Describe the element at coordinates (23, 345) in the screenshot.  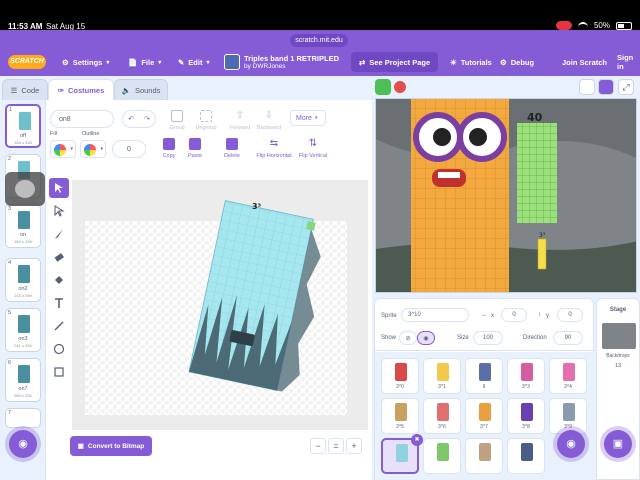
I see `costume-size: 241 x 334` at that location.